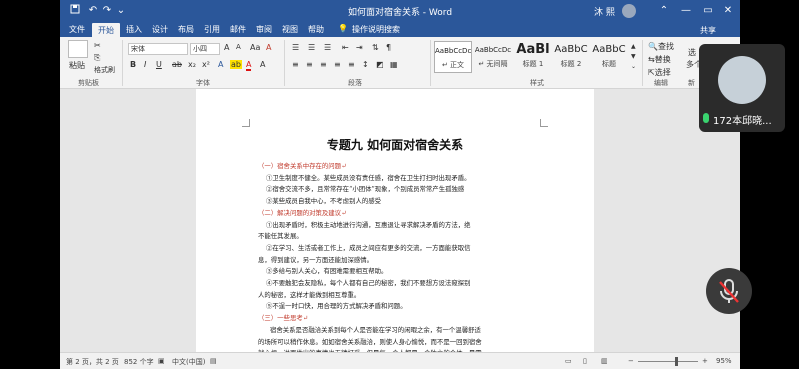 This screenshot has height=369, width=799. Describe the element at coordinates (708, 11) in the screenshot. I see `restore-button: ▭` at that location.